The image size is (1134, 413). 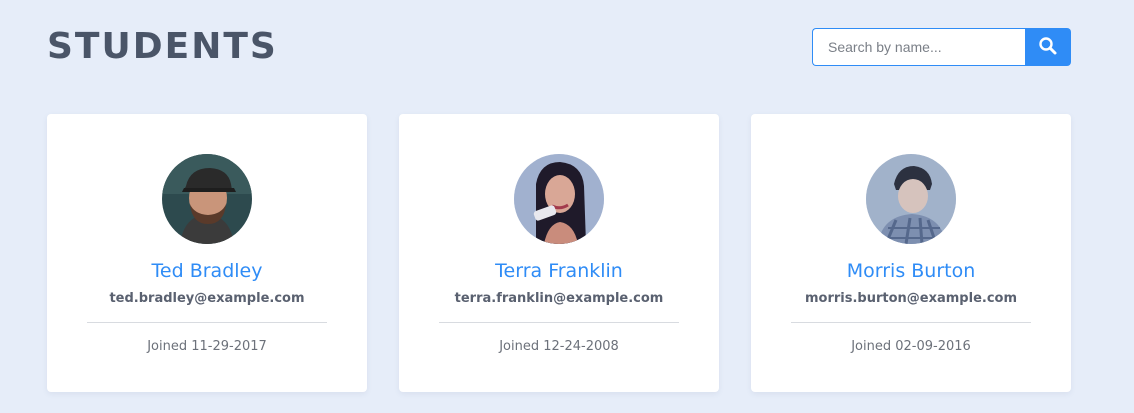 What do you see at coordinates (911, 346) in the screenshot?
I see `joined-date: Joined 02-09-2016` at bounding box center [911, 346].